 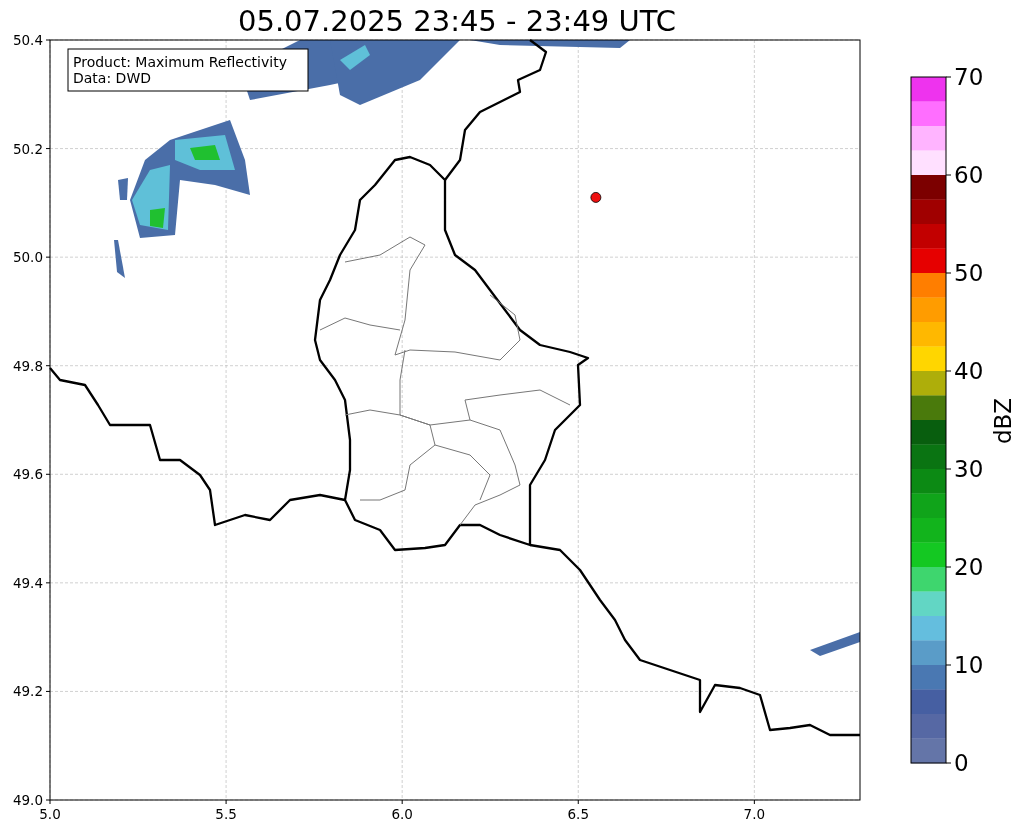 What do you see at coordinates (1003, 421) in the screenshot?
I see `colorbar-label: dBZ` at bounding box center [1003, 421].